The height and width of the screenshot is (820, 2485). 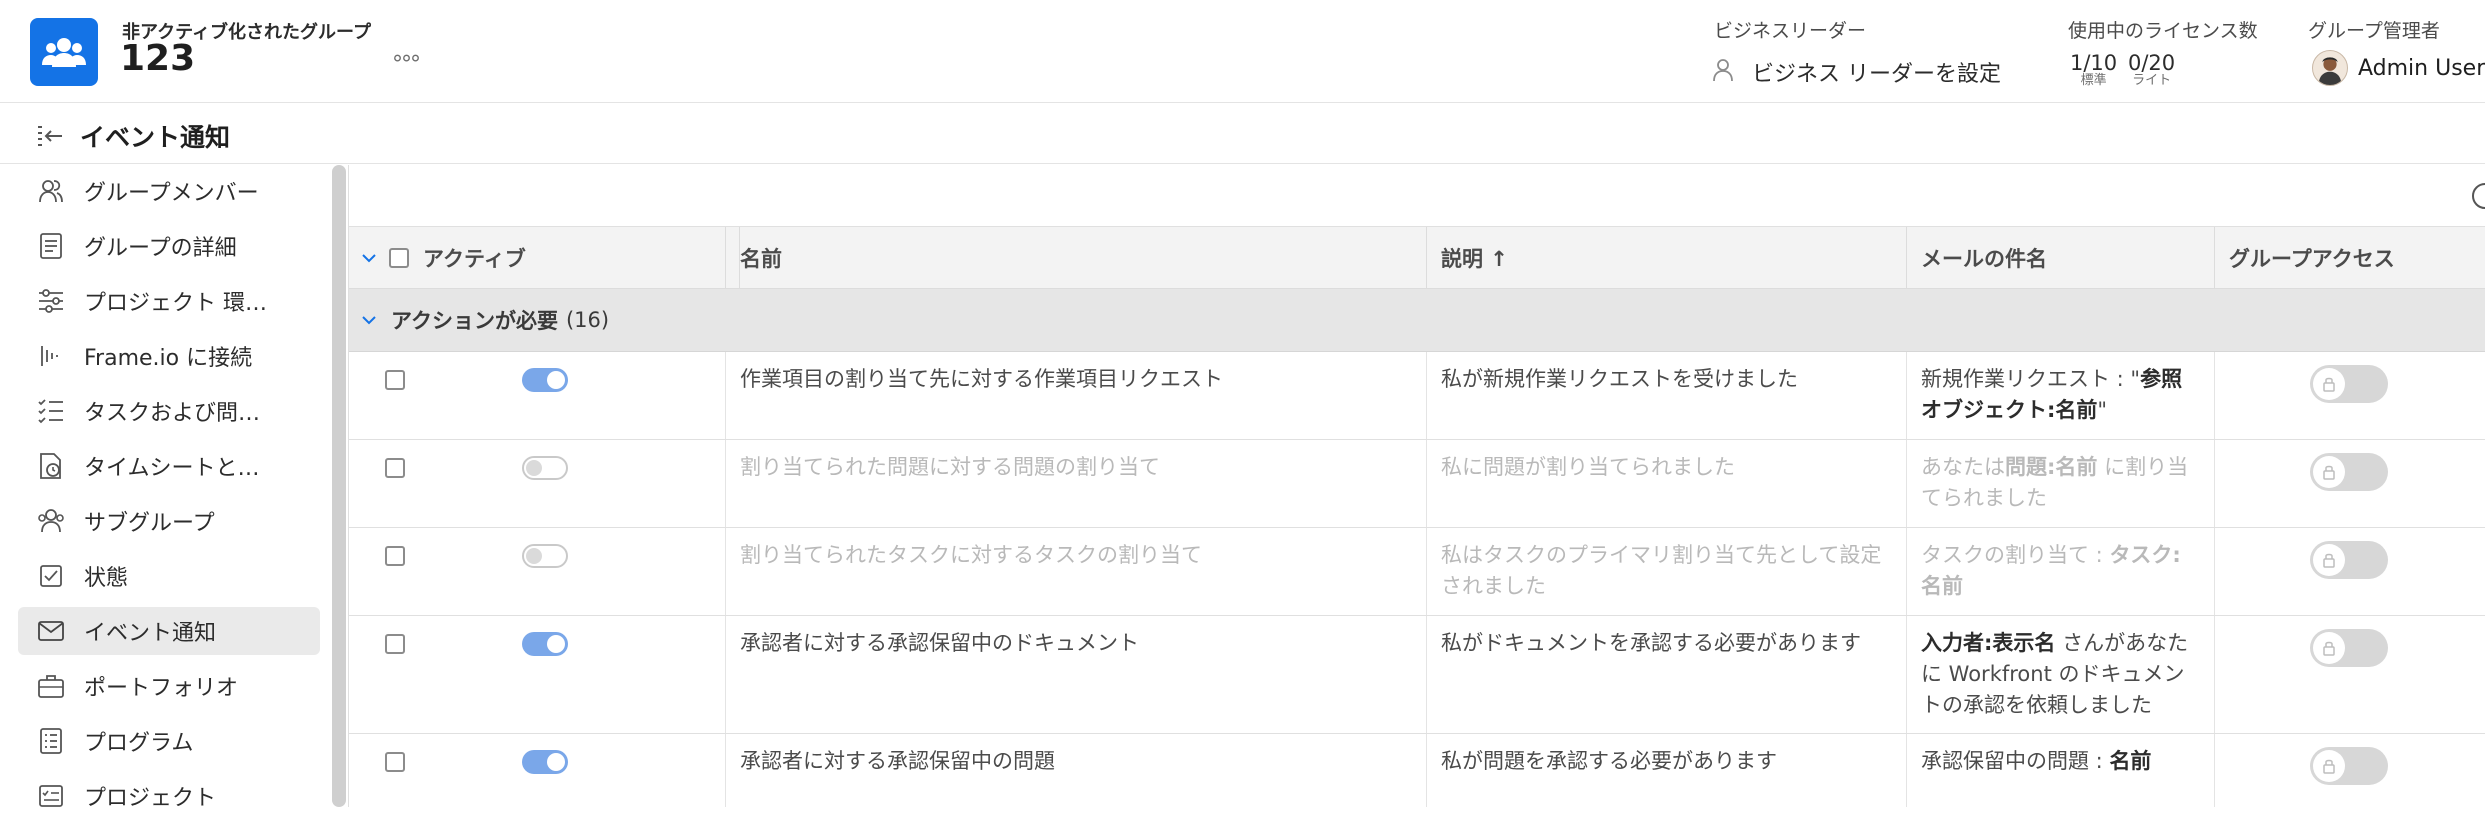 I want to click on sidebar-item-frameio: Frame.io に接続, so click(x=169, y=356).